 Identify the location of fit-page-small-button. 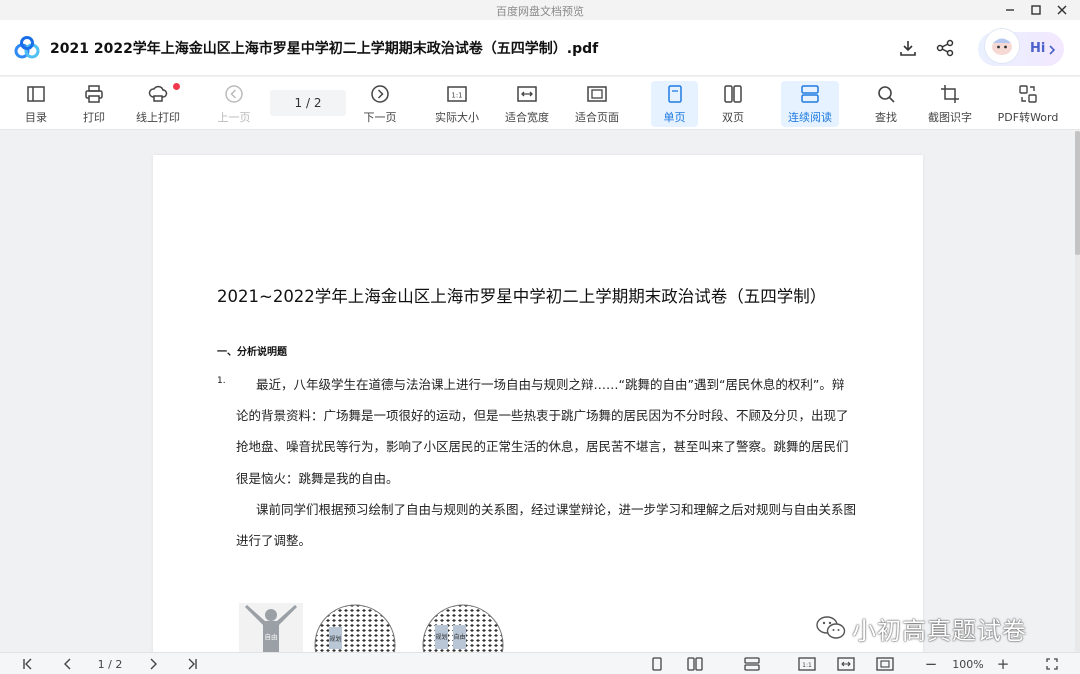
(885, 664).